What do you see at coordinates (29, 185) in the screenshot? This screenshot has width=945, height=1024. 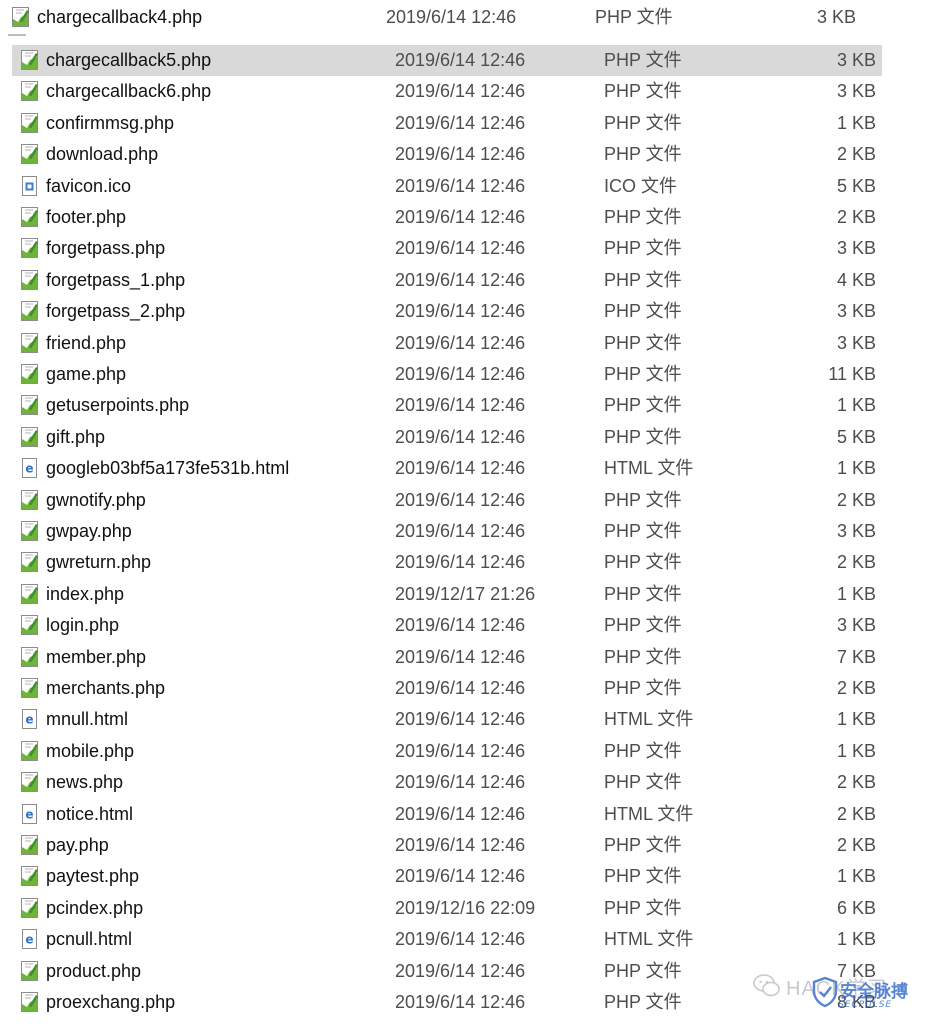 I see `ico-file-icon` at bounding box center [29, 185].